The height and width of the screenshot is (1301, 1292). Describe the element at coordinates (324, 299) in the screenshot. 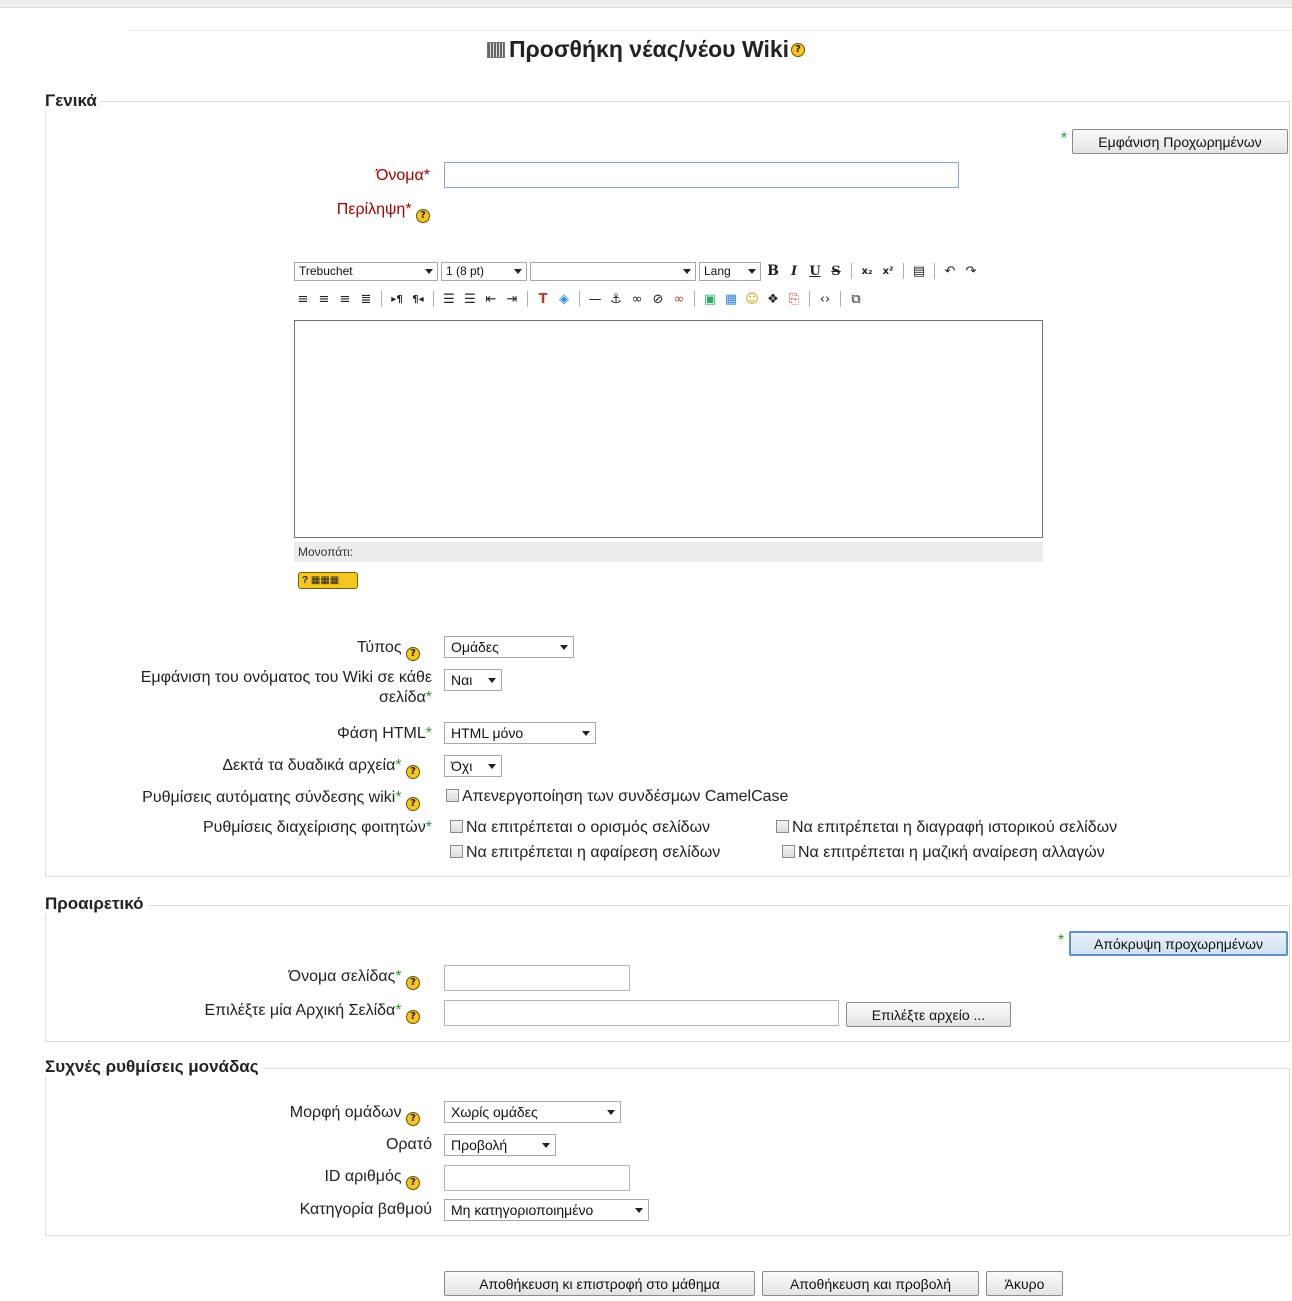

I see `align-center-icon: ≡` at that location.